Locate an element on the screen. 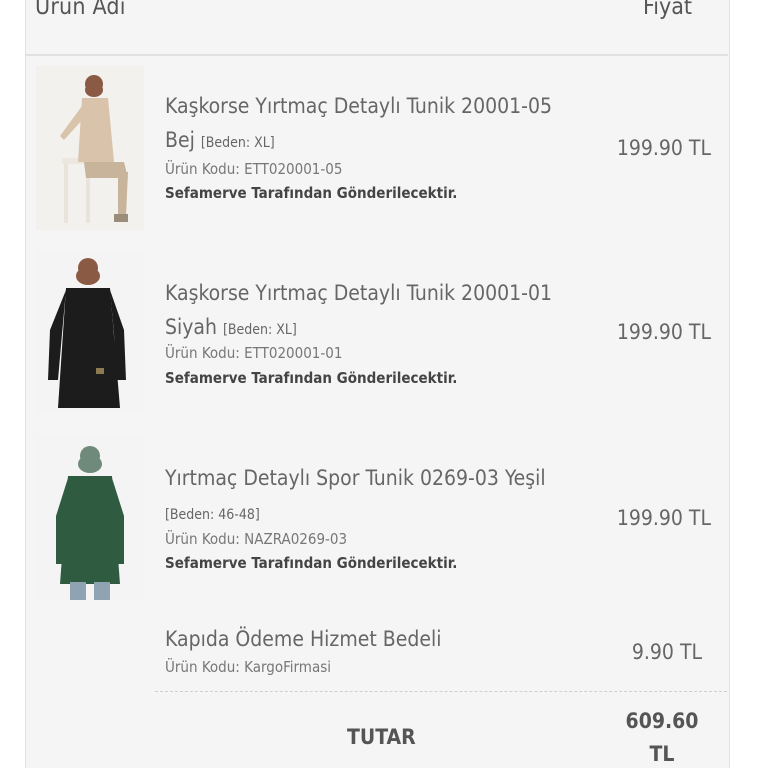 This screenshot has width=768, height=771. product-code: Ürün Kodu: NAZRA0269-03 is located at coordinates (256, 539).